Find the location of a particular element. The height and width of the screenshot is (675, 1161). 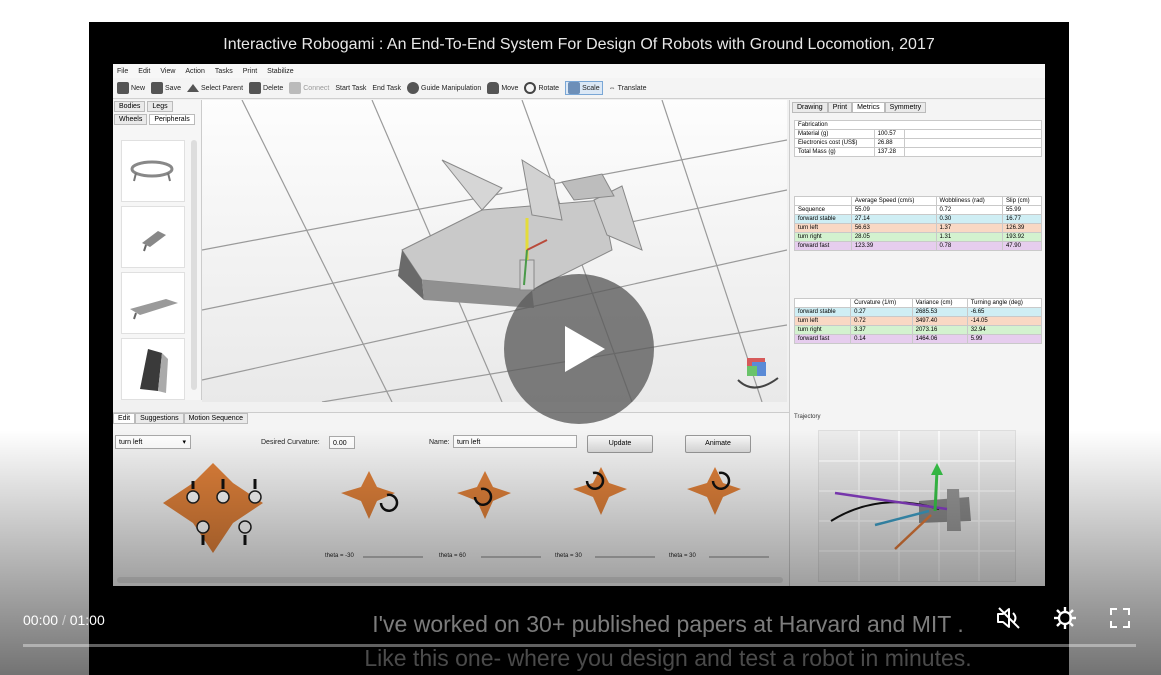

translate-icon: ⇔ is located at coordinates (612, 88).